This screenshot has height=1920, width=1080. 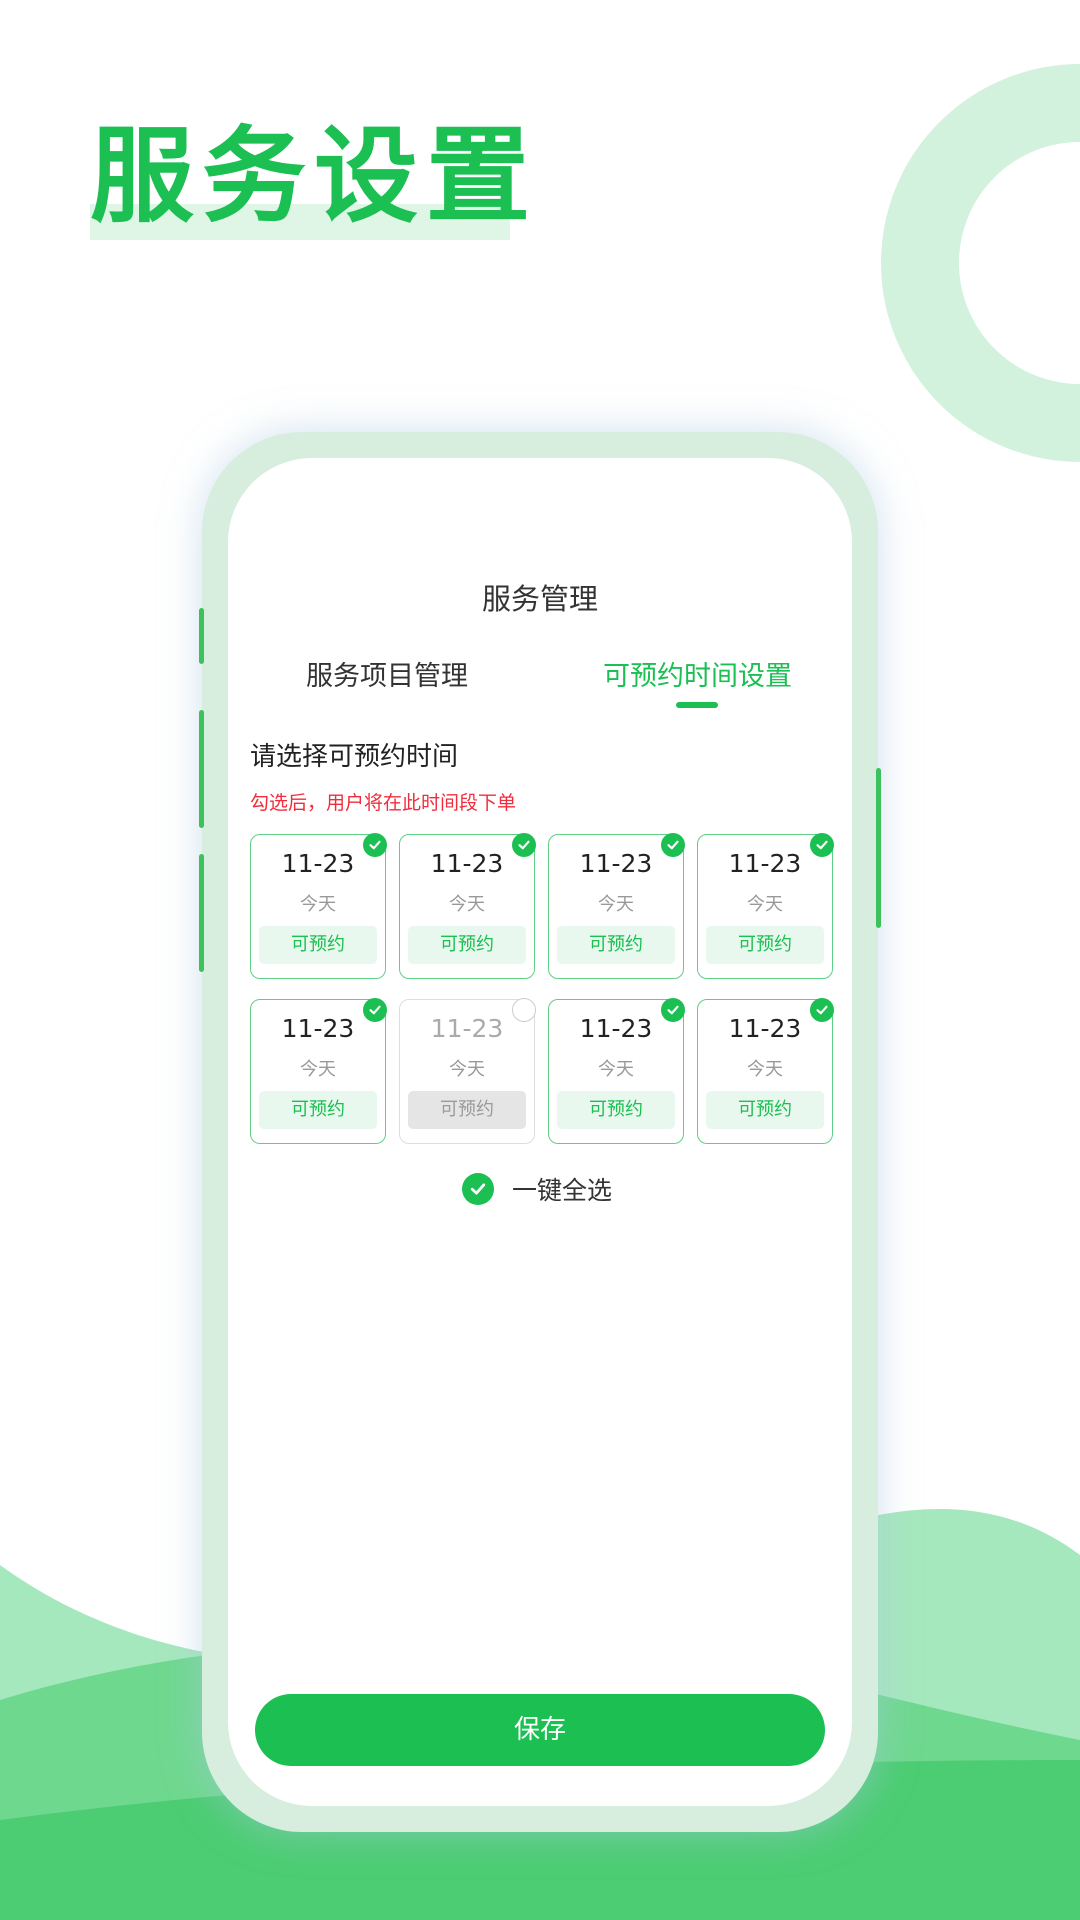 I want to click on select-all-toggle: 一键全选, so click(x=537, y=1189).